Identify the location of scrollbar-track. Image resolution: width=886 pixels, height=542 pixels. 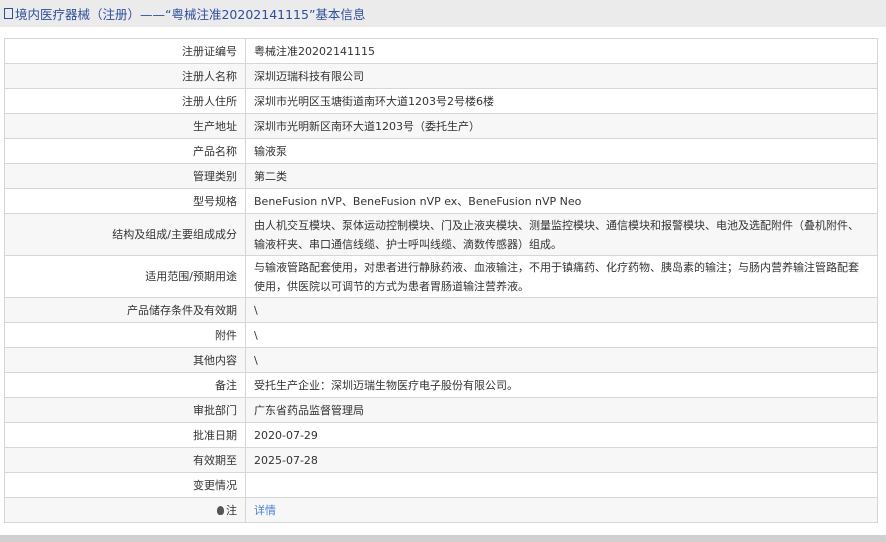
(443, 538).